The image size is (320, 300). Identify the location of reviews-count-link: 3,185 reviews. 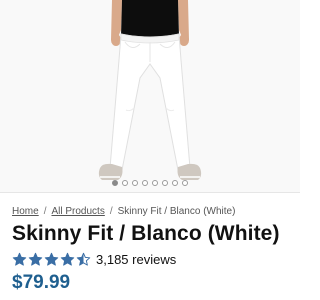
(136, 259).